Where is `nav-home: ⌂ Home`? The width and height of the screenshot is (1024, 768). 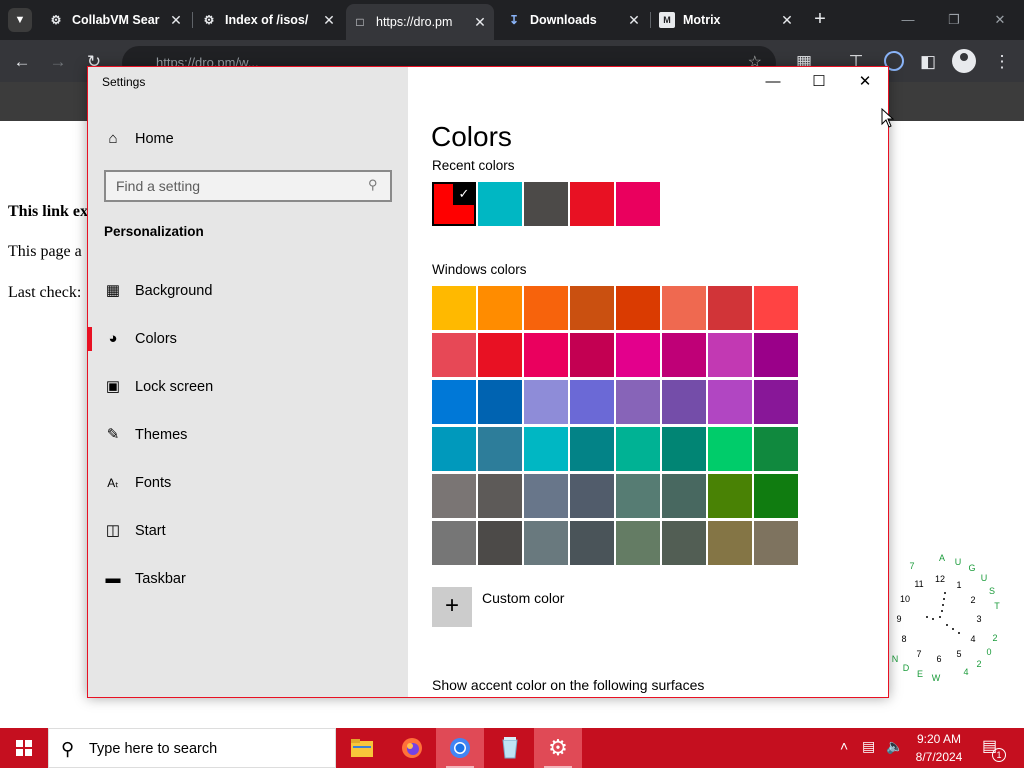 nav-home: ⌂ Home is located at coordinates (248, 139).